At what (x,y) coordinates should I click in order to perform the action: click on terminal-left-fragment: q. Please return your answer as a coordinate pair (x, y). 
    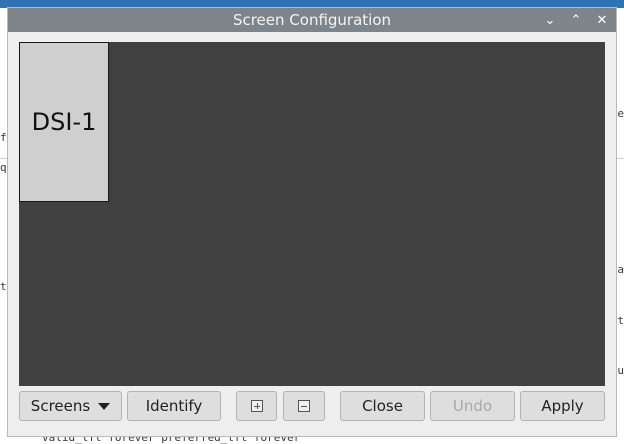
    Looking at the image, I should click on (3, 167).